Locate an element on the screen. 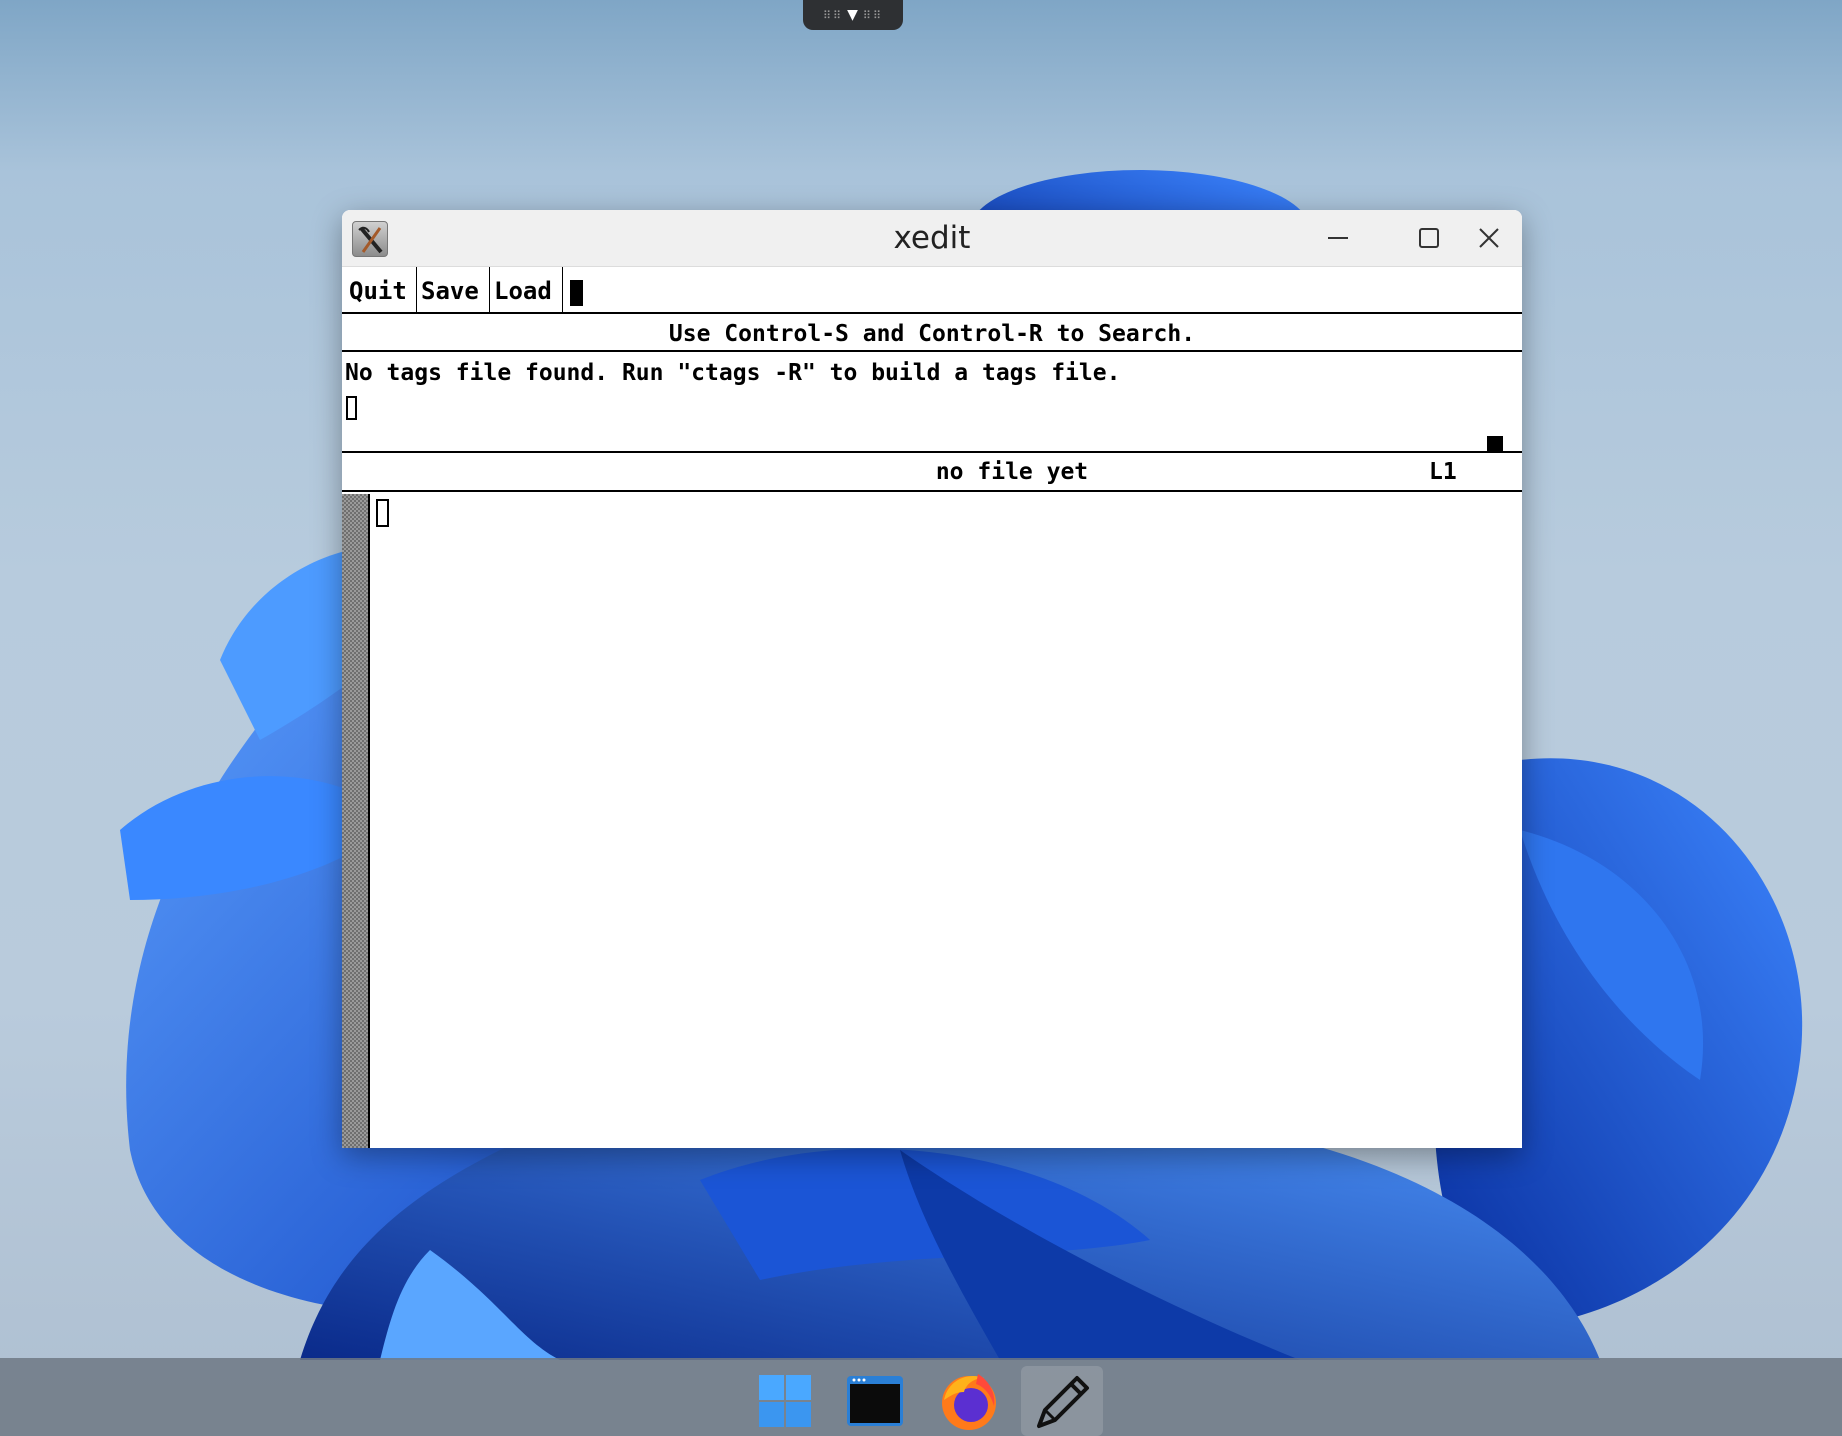 This screenshot has height=1436, width=1842. firefox-taskbar-button is located at coordinates (969, 1401).